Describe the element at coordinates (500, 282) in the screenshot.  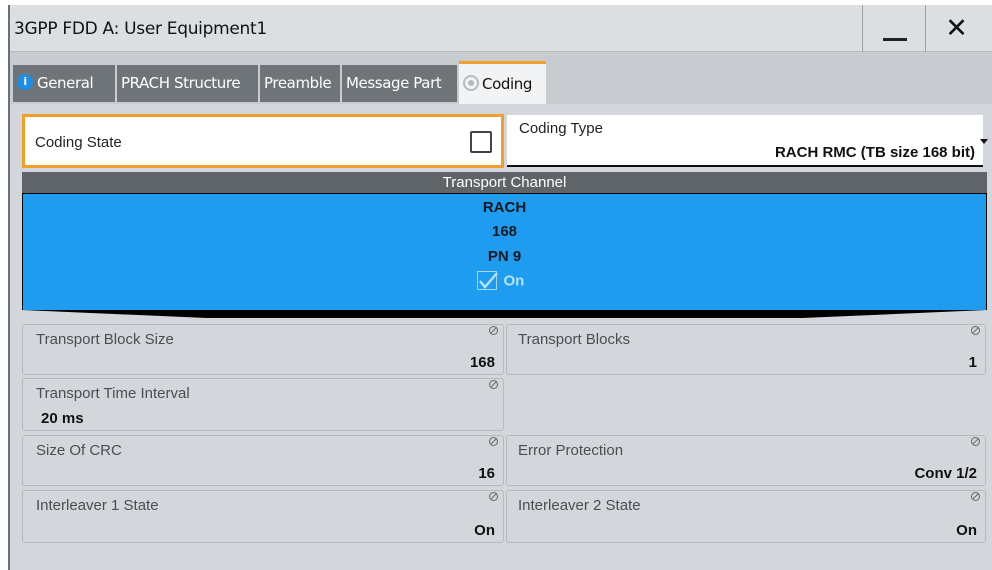
I see `channel-on-toggle: On` at that location.